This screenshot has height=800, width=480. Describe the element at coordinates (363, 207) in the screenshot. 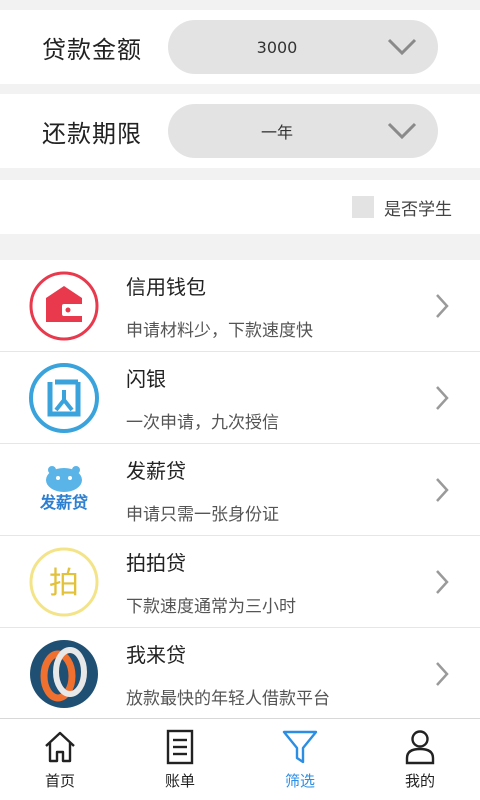

I see `student-checkbox` at that location.